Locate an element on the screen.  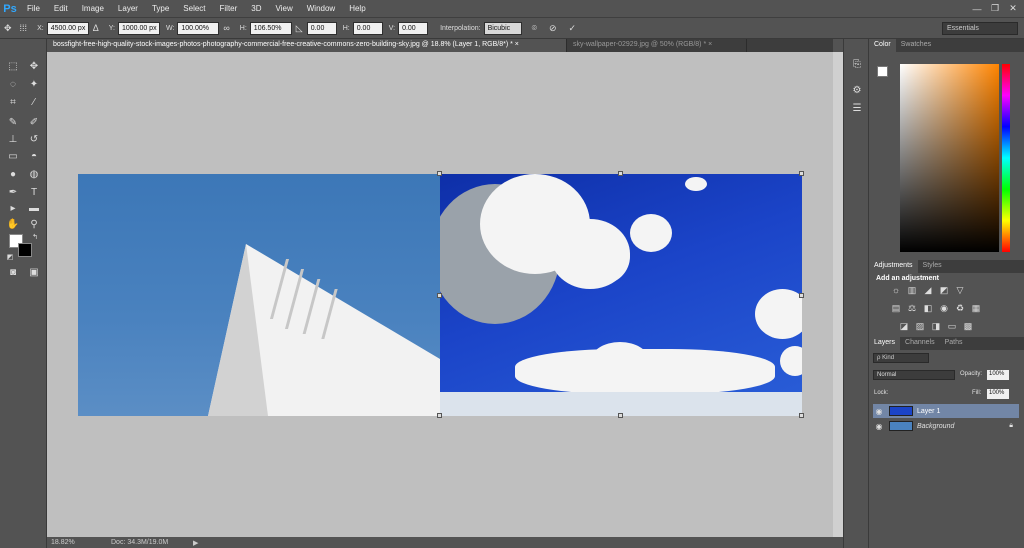
layer-name: Layer 1 is located at coordinates (928, 411).